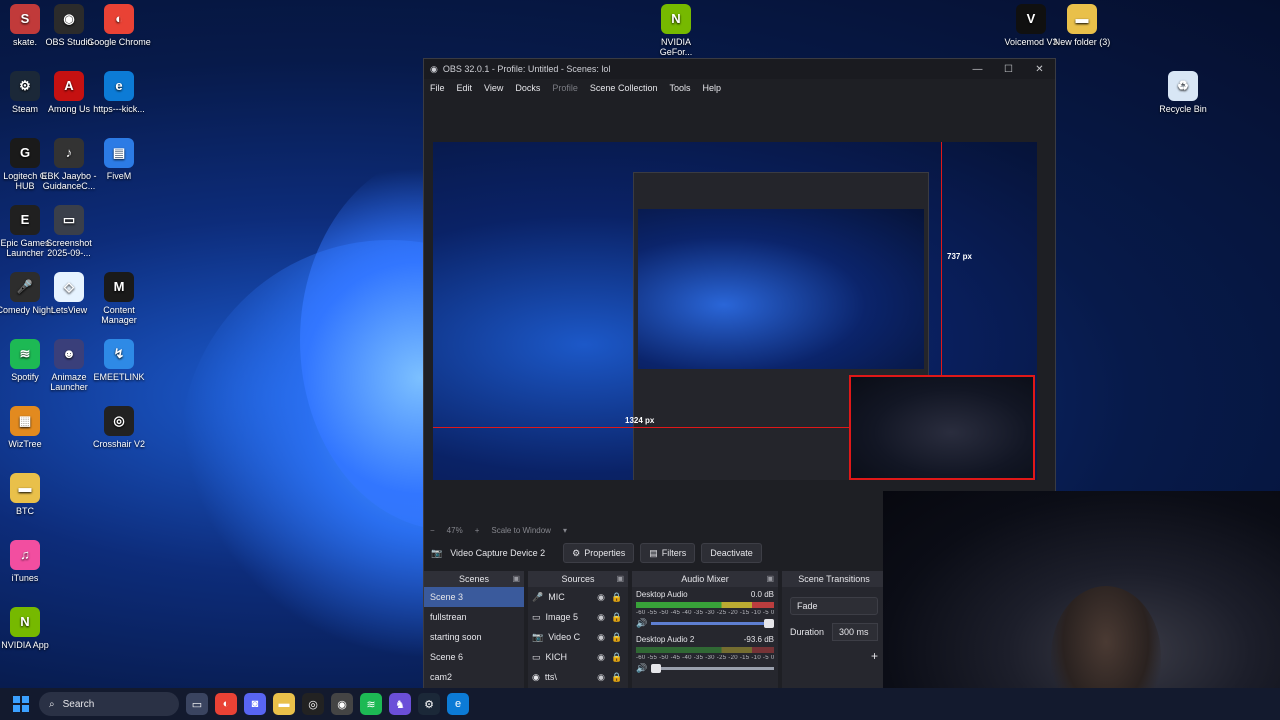 The image size is (1280, 720). What do you see at coordinates (465, 88) in the screenshot?
I see `menu-edit: Edit` at bounding box center [465, 88].